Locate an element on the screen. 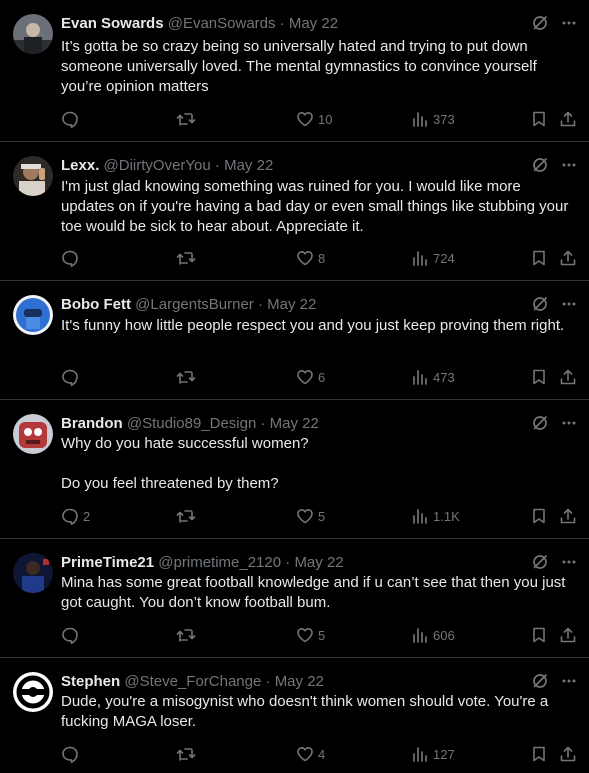 Image resolution: width=589 pixels, height=773 pixels. tweet-header: PrimeTime21 @primetime_2120 · May 22 is located at coordinates (202, 563).